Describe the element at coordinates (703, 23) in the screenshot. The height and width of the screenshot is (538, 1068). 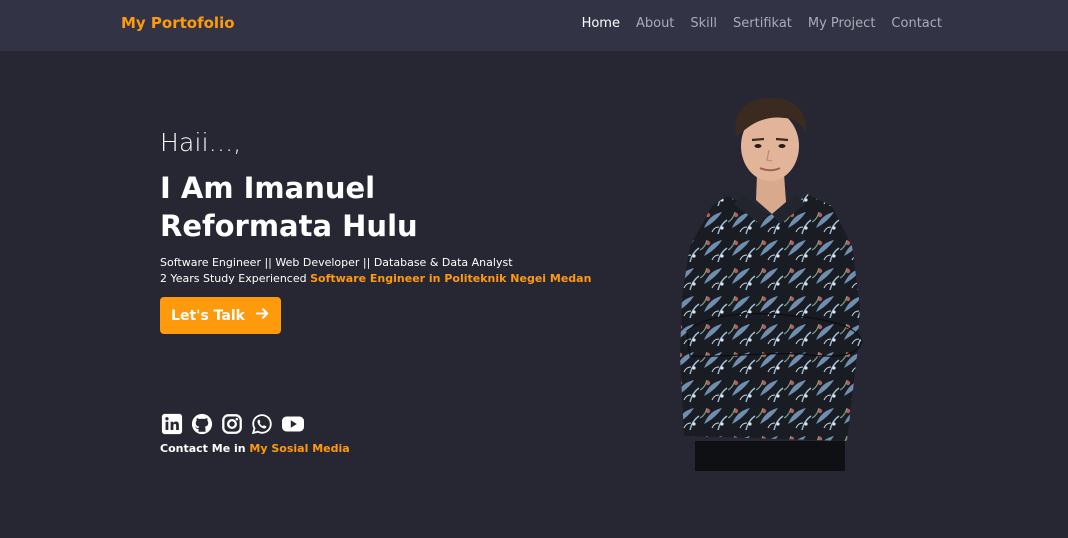
I see `nav-skill: Skill` at that location.